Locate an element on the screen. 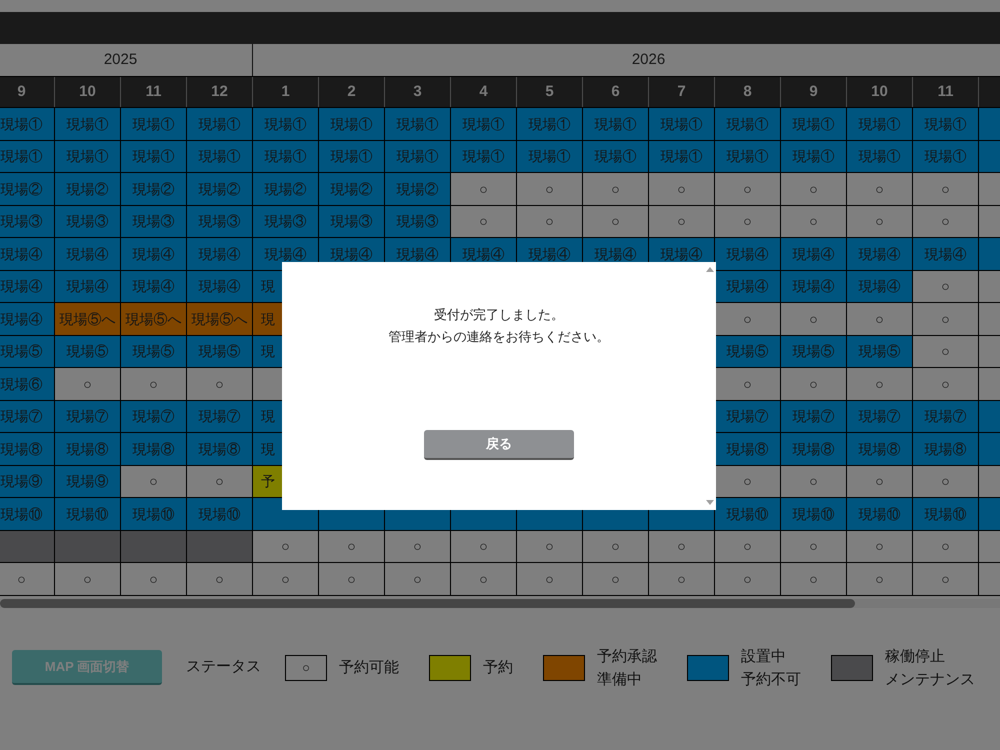 The image size is (1000, 750). year-label: 2026 is located at coordinates (649, 60).